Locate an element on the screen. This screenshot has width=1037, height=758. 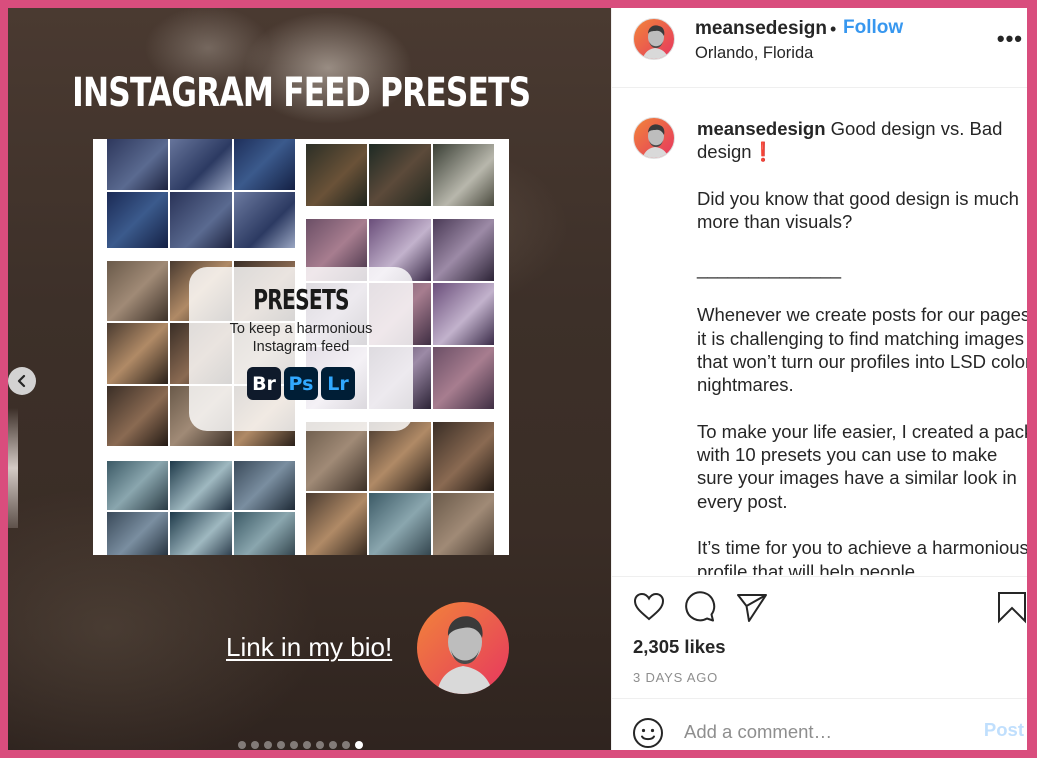
app-badges: Br Ps Lr is located at coordinates (301, 383).